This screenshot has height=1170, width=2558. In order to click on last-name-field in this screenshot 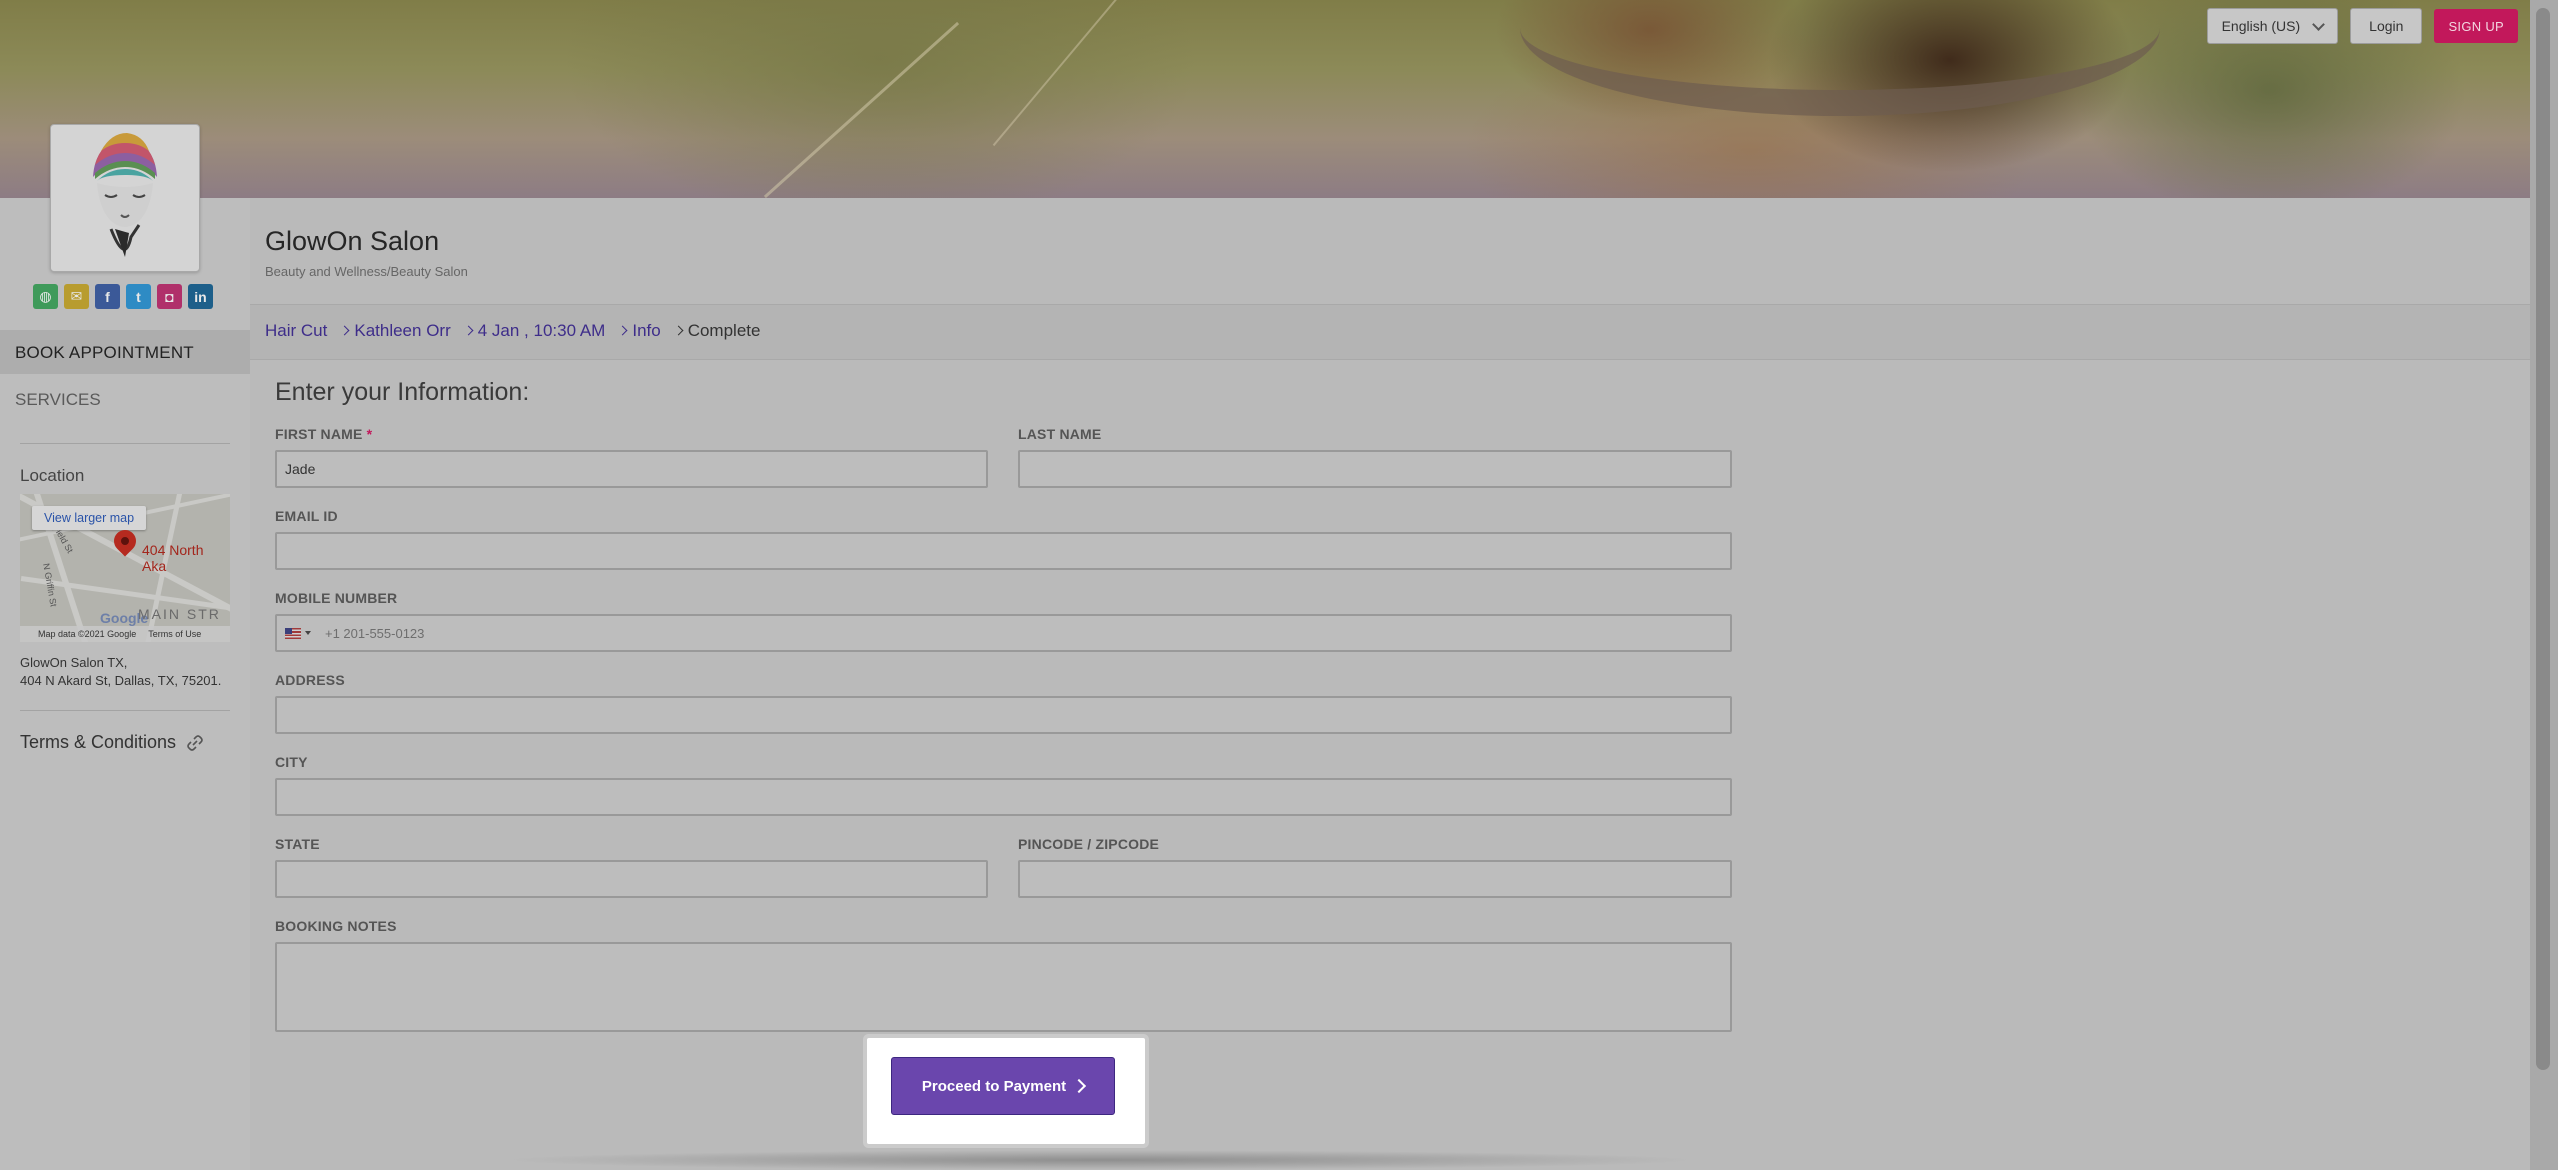, I will do `click(1375, 469)`.